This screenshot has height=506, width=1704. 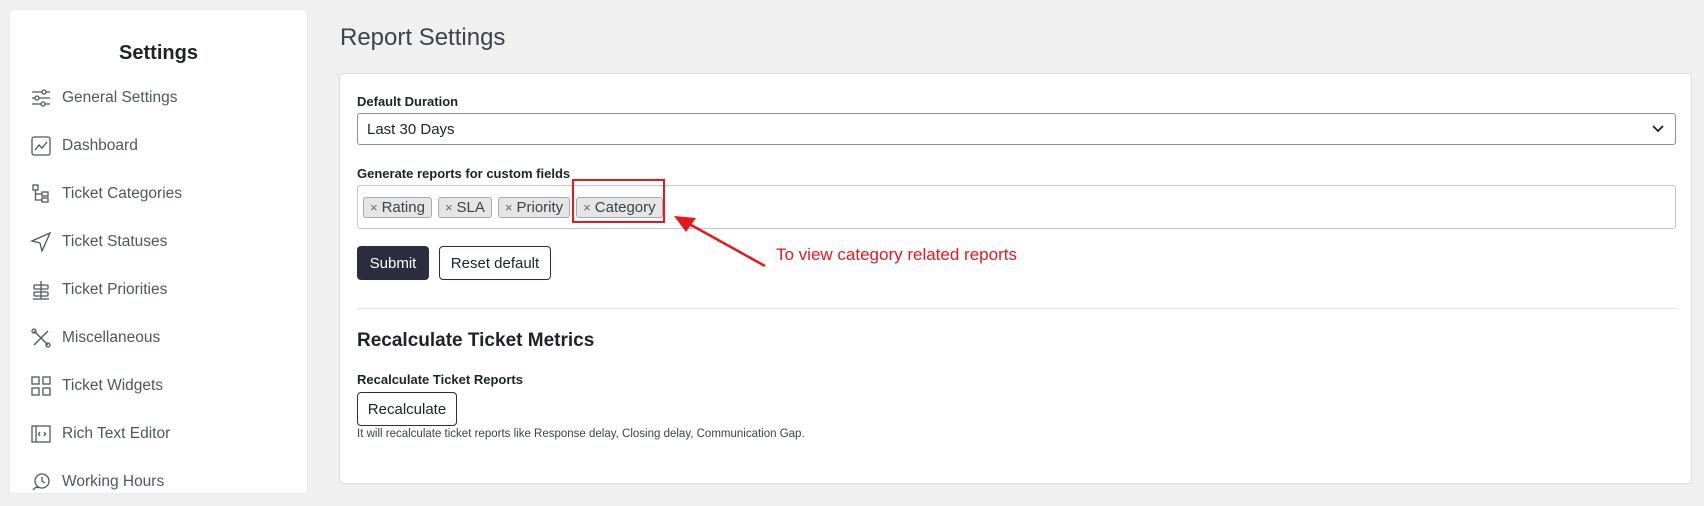 I want to click on default-duration-select: Last 30 Days, so click(x=1016, y=129).